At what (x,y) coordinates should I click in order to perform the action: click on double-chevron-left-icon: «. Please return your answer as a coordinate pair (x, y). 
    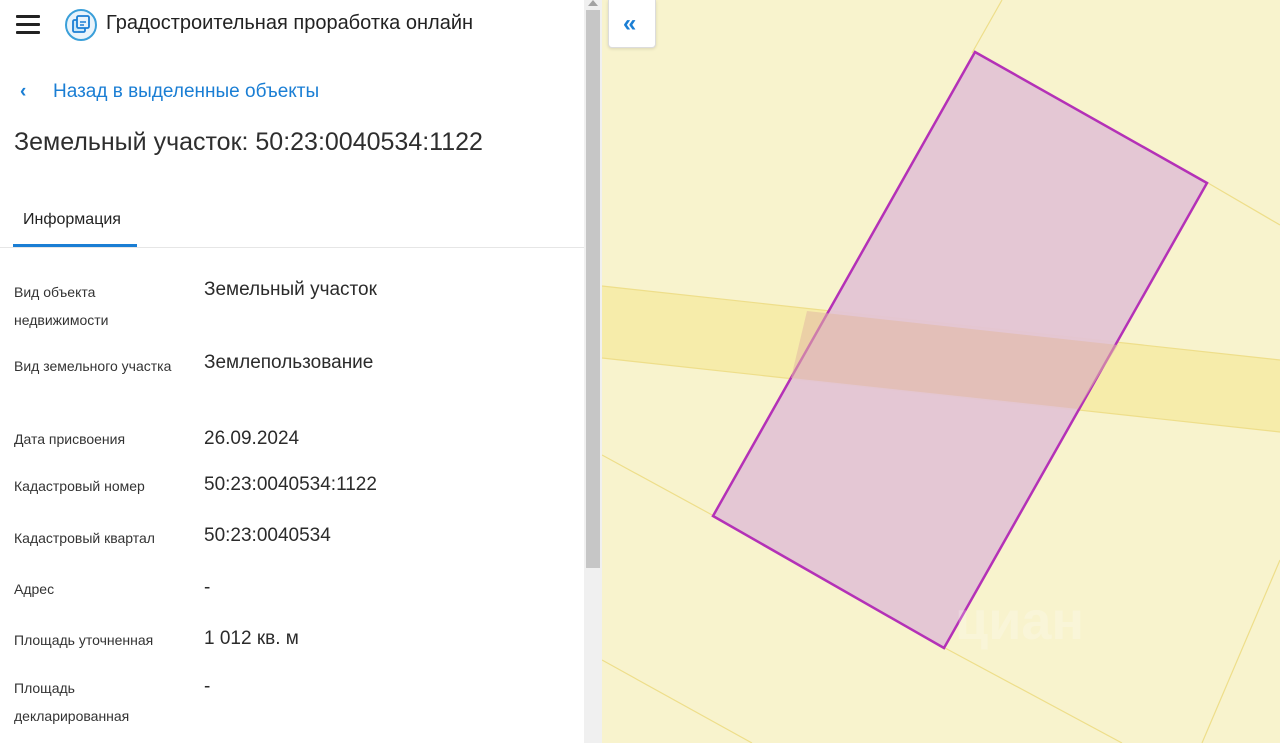
    Looking at the image, I should click on (630, 23).